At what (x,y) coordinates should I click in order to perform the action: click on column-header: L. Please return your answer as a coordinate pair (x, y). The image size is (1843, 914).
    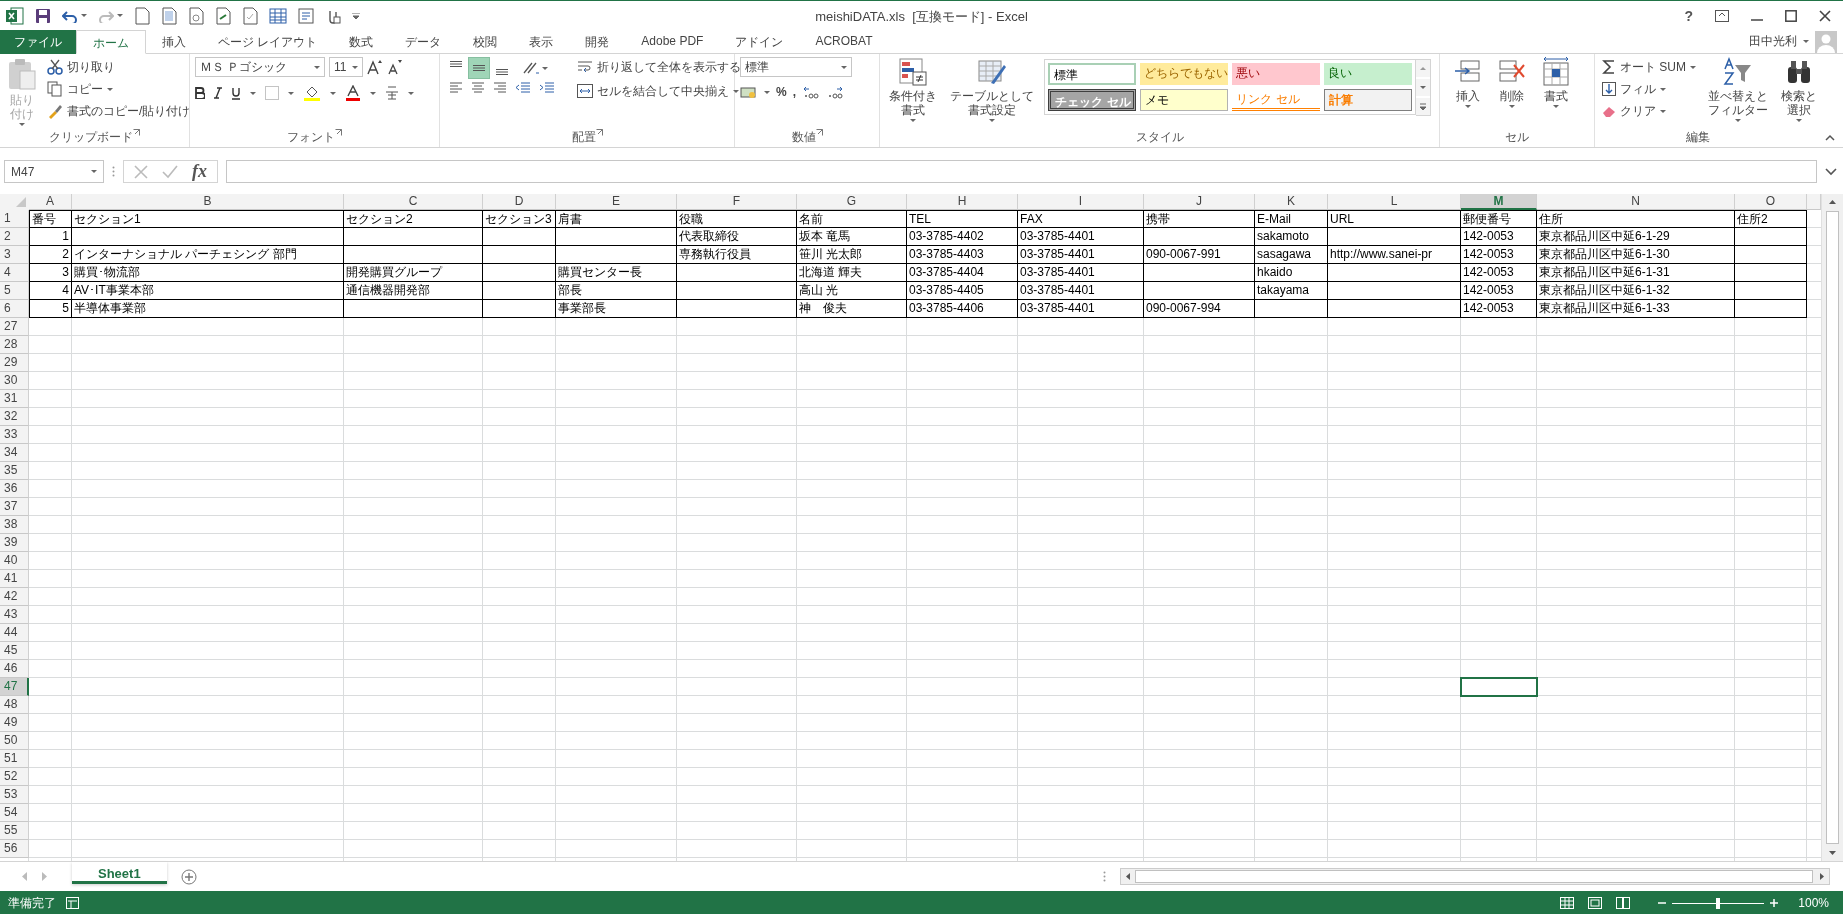
    Looking at the image, I should click on (1394, 202).